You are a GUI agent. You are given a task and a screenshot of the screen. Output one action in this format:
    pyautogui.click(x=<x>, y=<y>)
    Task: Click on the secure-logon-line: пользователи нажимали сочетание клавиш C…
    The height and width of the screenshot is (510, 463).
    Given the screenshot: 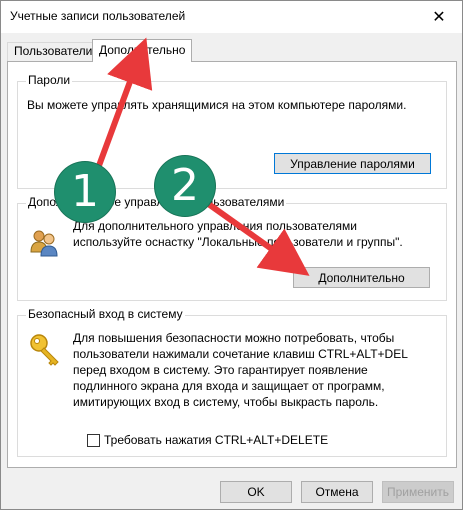 What is the action you would take?
    pyautogui.click(x=240, y=354)
    